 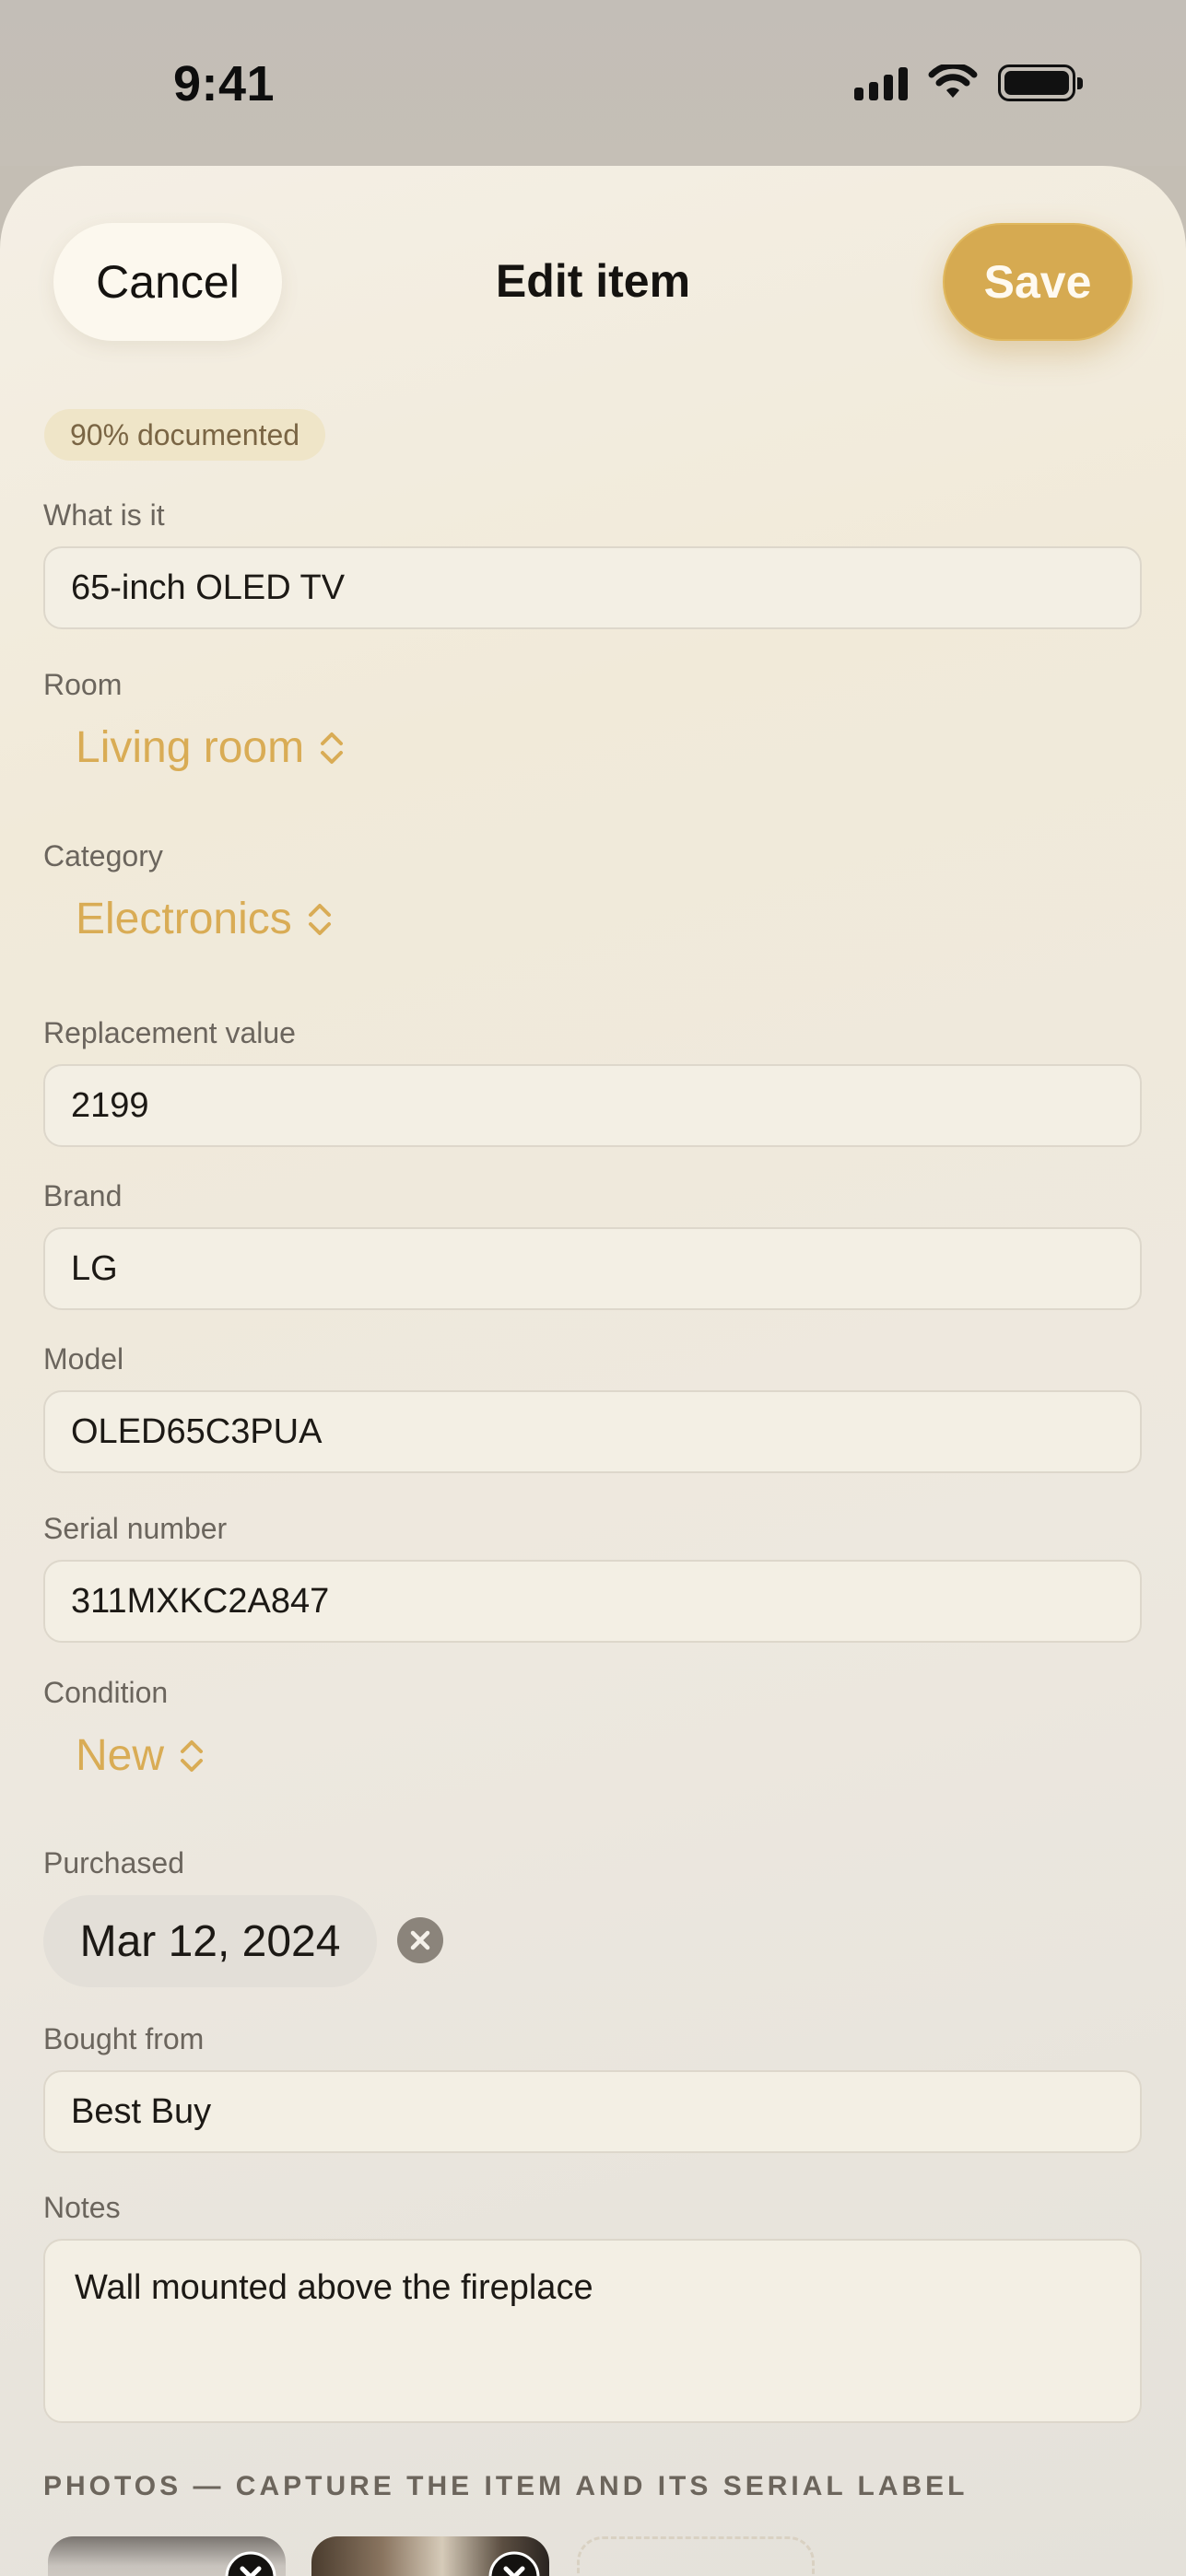 I want to click on notes-textarea: Wall mounted above the fireplace, so click(x=592, y=2331).